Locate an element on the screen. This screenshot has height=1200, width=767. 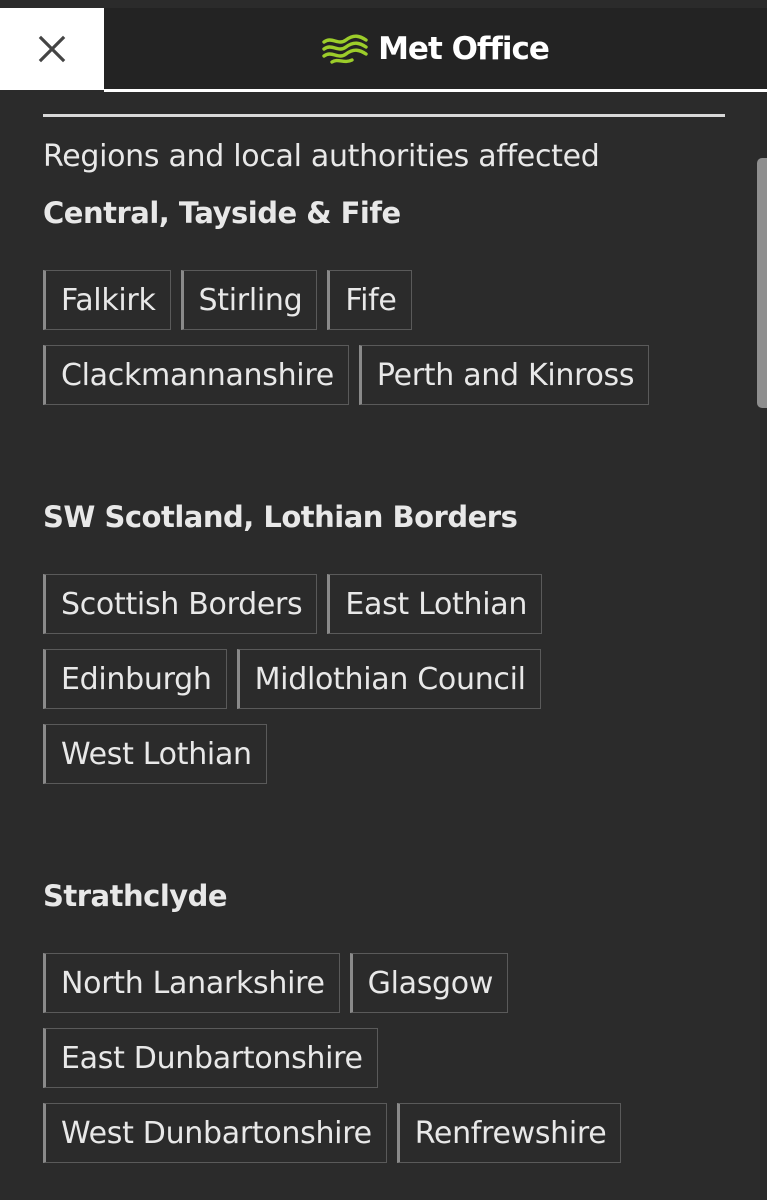
area-chip: North Lanarkshire is located at coordinates (191, 983).